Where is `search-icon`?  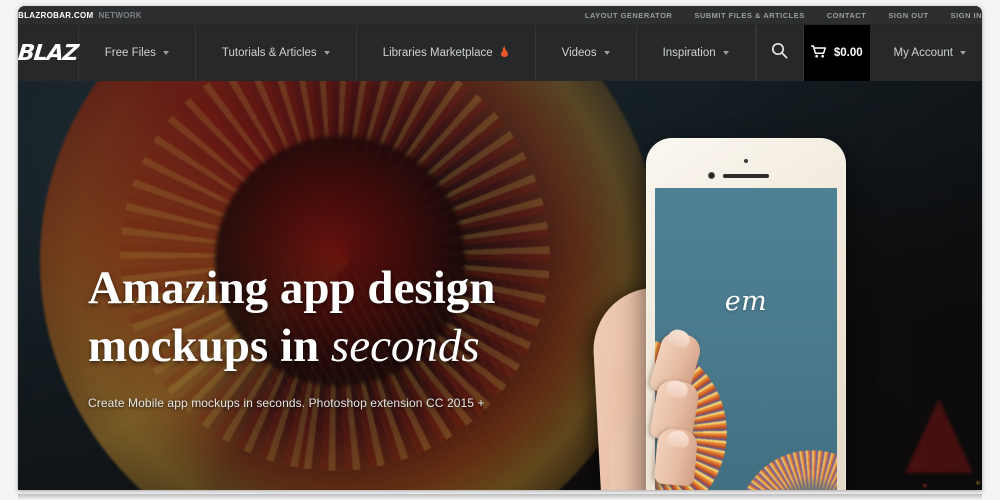
search-icon is located at coordinates (779, 53).